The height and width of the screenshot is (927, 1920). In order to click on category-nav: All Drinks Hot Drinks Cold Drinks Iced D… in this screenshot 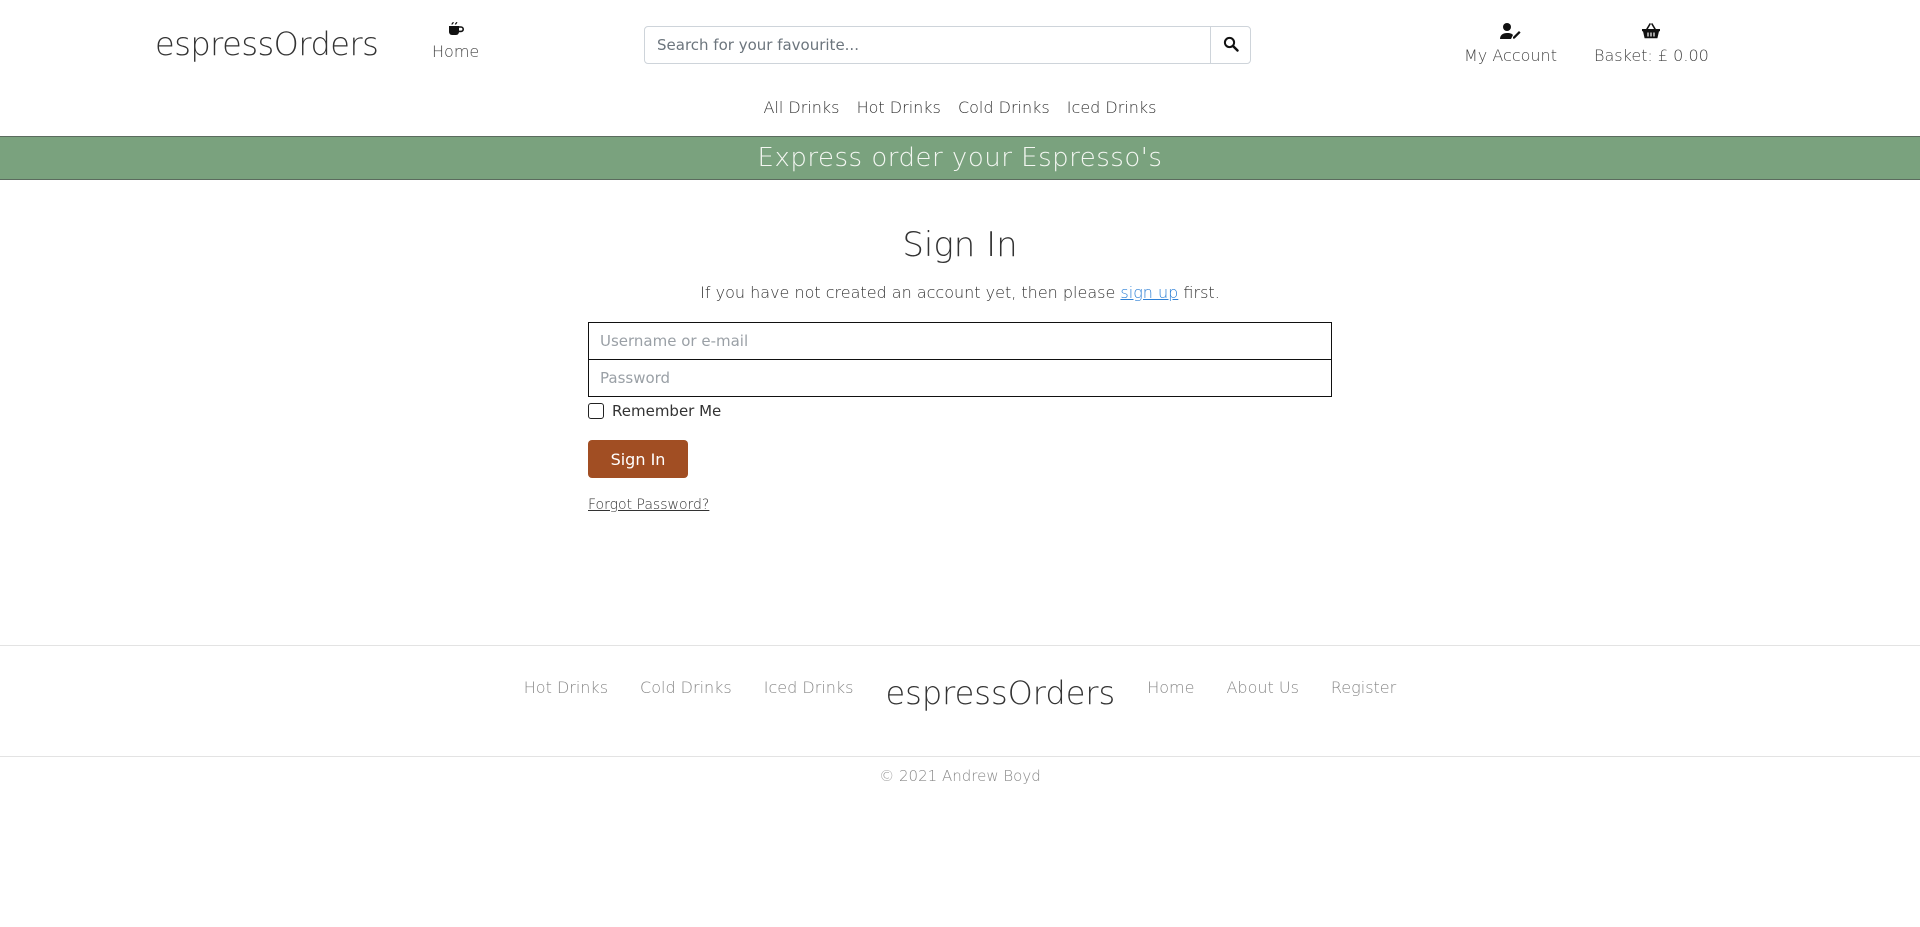, I will do `click(960, 107)`.